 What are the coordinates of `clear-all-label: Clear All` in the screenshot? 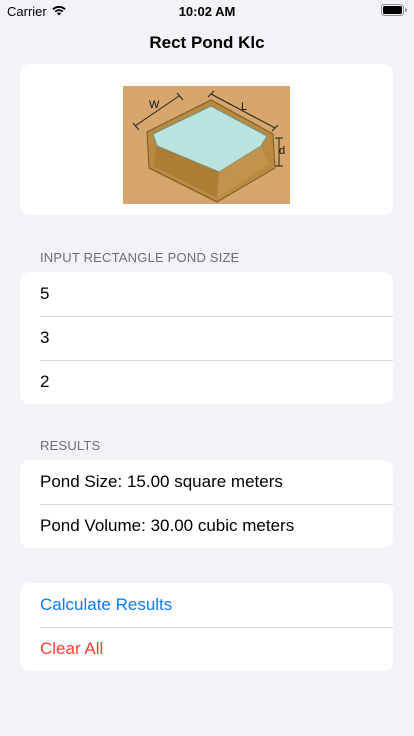 It's located at (72, 648).